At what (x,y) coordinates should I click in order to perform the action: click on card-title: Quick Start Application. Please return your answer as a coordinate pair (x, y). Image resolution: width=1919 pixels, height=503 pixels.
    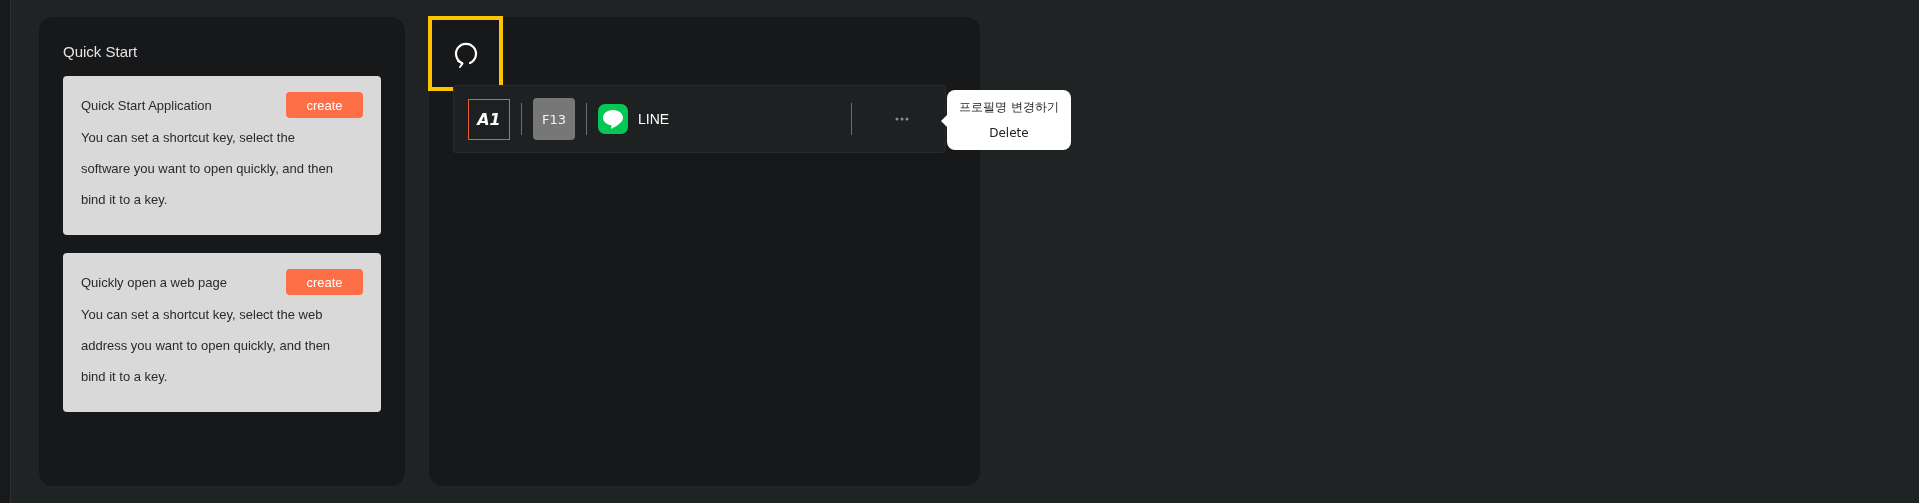
    Looking at the image, I should click on (146, 105).